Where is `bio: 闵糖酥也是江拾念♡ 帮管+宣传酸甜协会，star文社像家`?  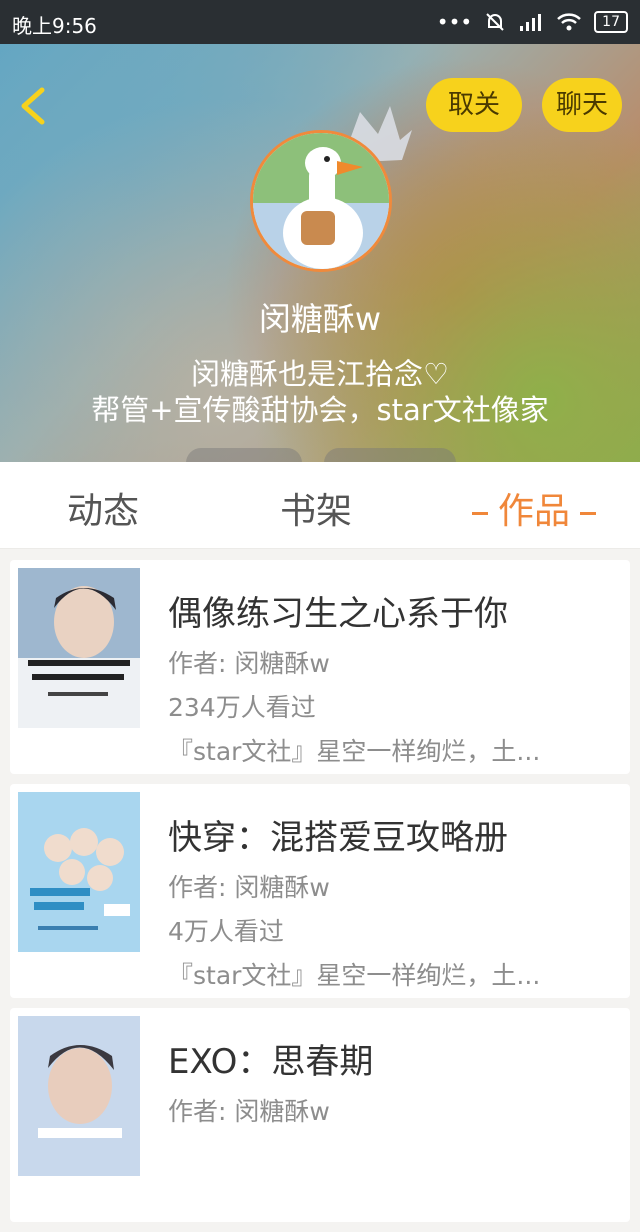 bio: 闵糖酥也是江拾念♡ 帮管+宣传酸甜协会，star文社像家 is located at coordinates (320, 392).